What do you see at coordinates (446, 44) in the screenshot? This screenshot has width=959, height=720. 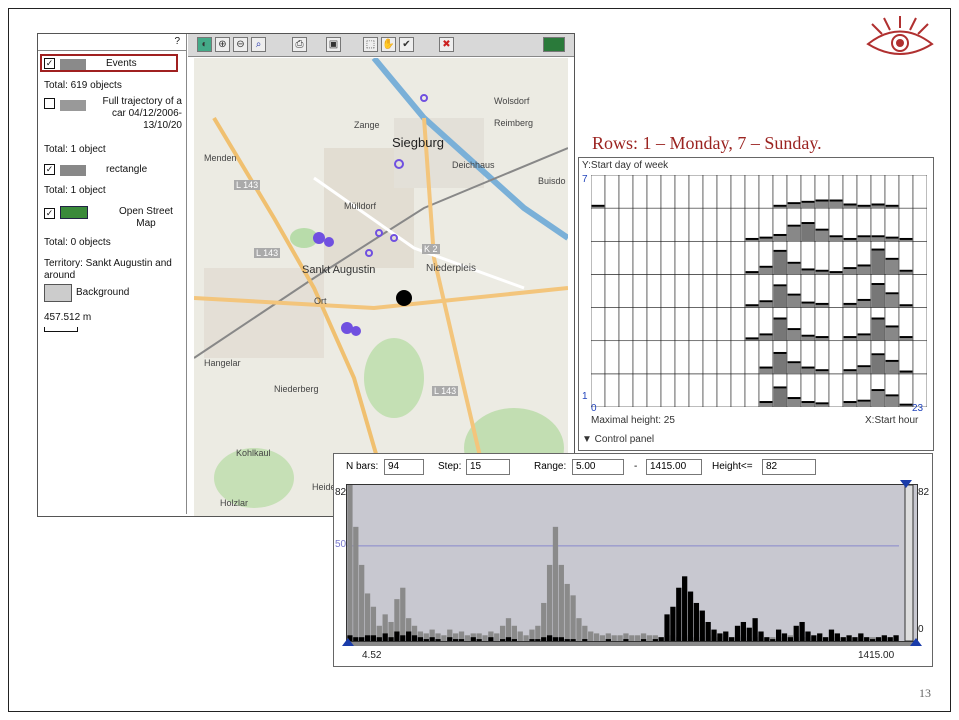 I see `clear-selection-icon: ✖` at bounding box center [446, 44].